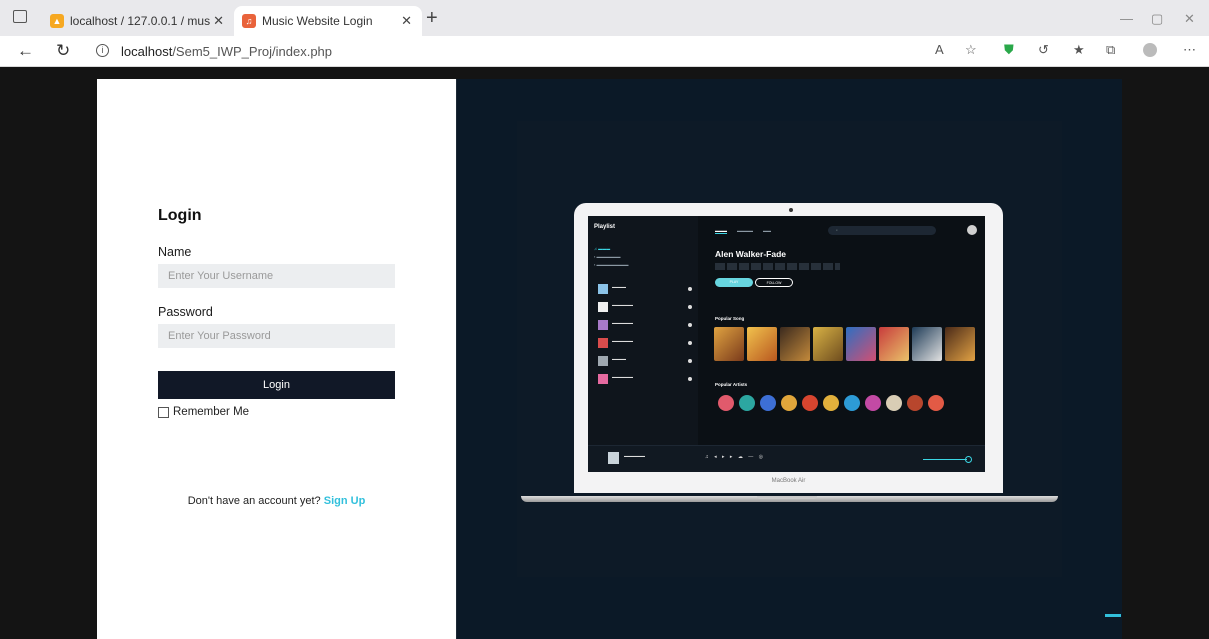 The image size is (1209, 639). Describe the element at coordinates (252, 51) in the screenshot. I see `url-path: /Sem5_IWP_Proj/index.php` at that location.